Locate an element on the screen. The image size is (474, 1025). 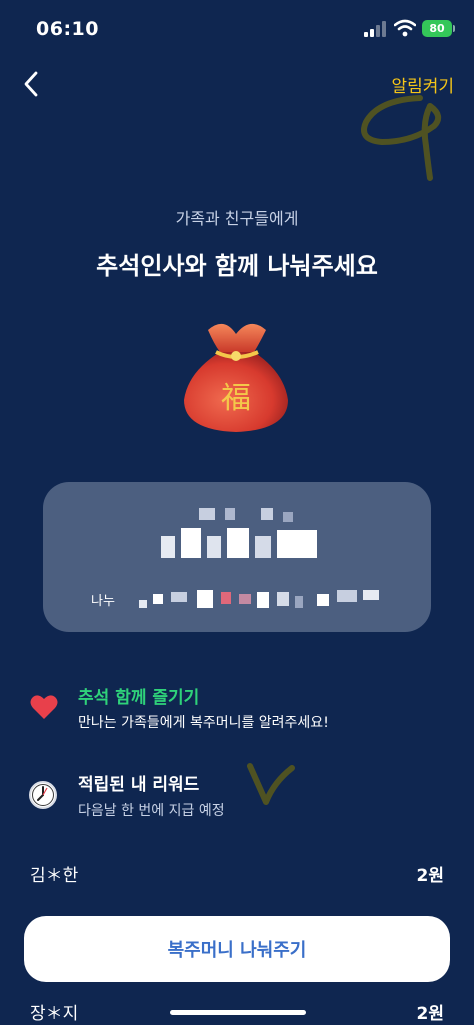
feature-desc-rewards: 다음날 한 번에 지급 예정 is located at coordinates (151, 811).